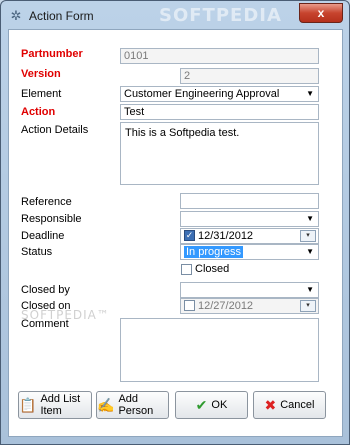 The height and width of the screenshot is (445, 350). I want to click on closed-on-datepicker: 12/27/2012 ▾, so click(249, 306).